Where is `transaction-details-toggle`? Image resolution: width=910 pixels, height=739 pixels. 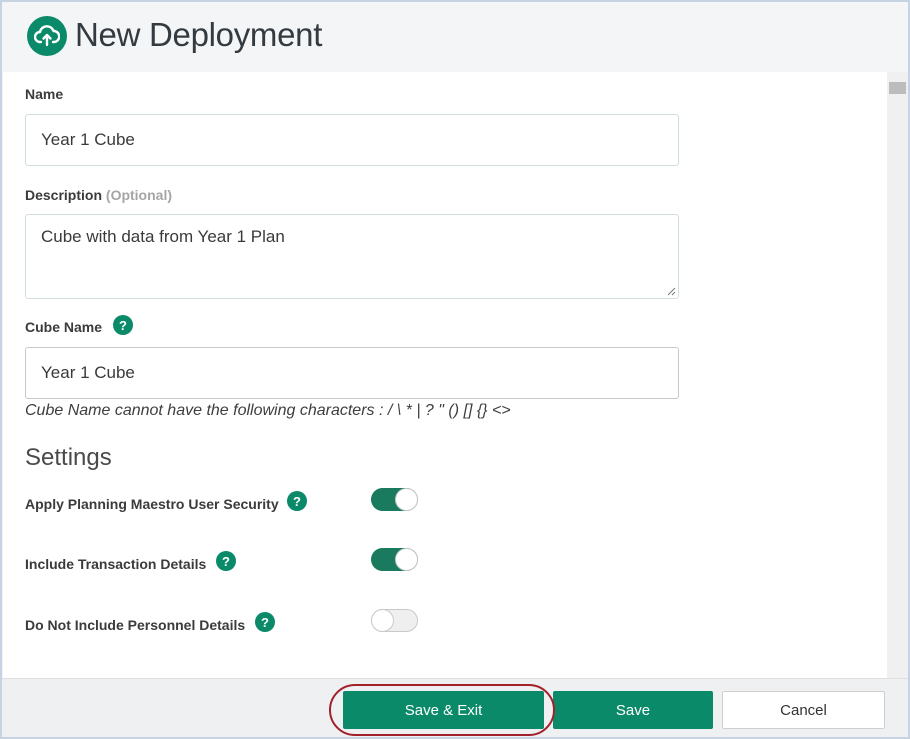
transaction-details-toggle is located at coordinates (394, 559).